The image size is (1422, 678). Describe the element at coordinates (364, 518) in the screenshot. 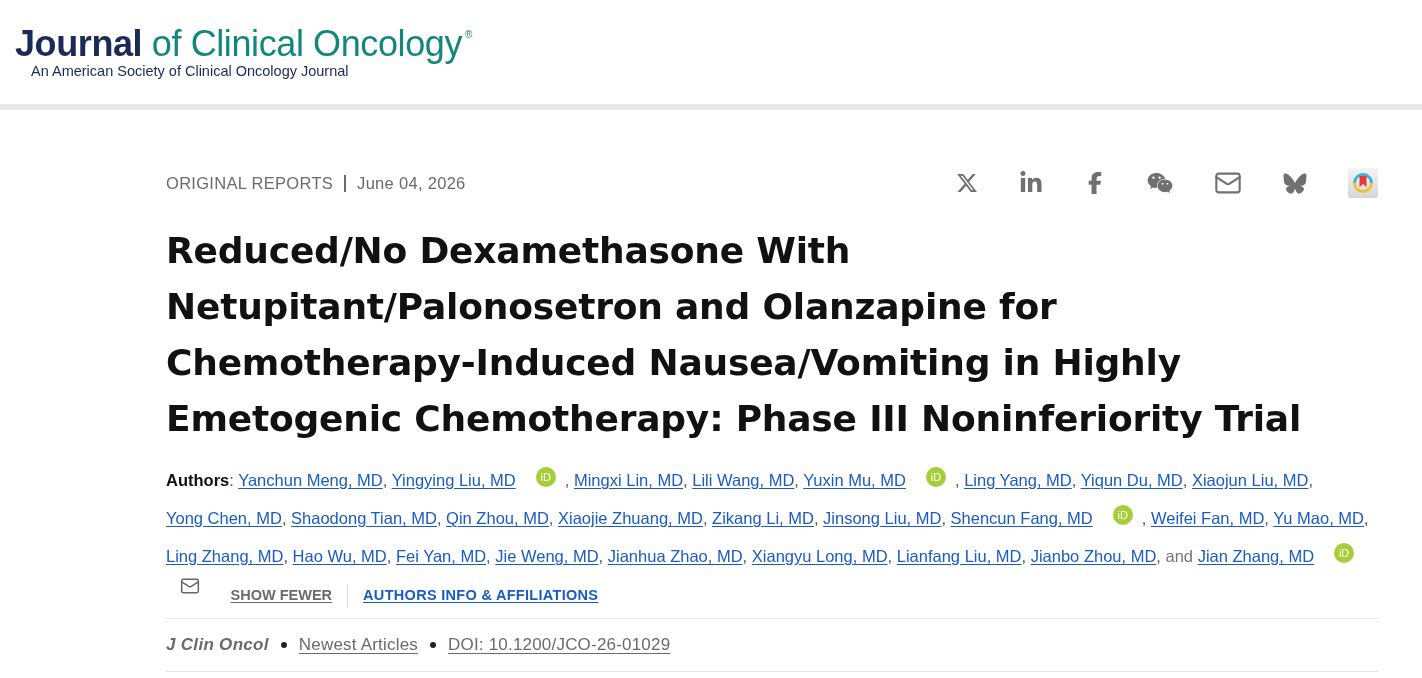

I see `author-link: Shaodong Tian, MD` at that location.